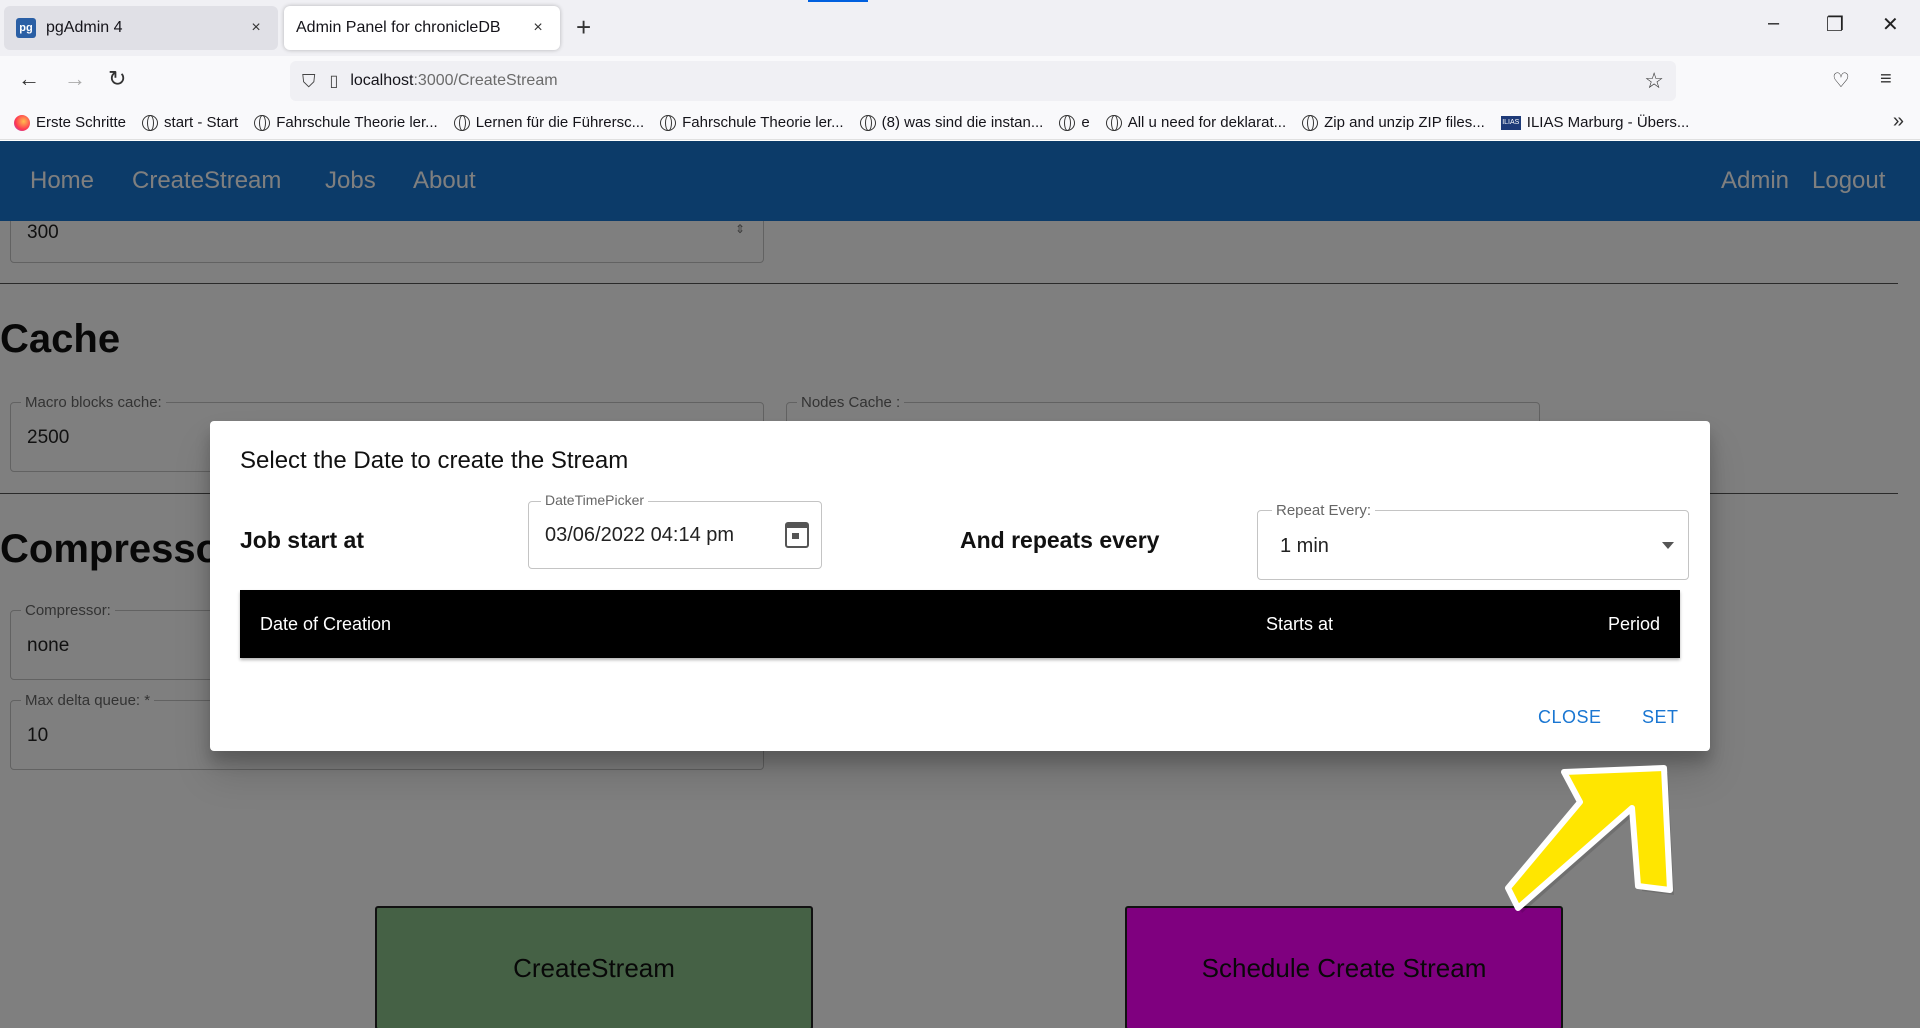 The width and height of the screenshot is (1920, 1028). Describe the element at coordinates (640, 535) in the screenshot. I see `date-time-value: 03/06/2022 04:14 pm` at that location.